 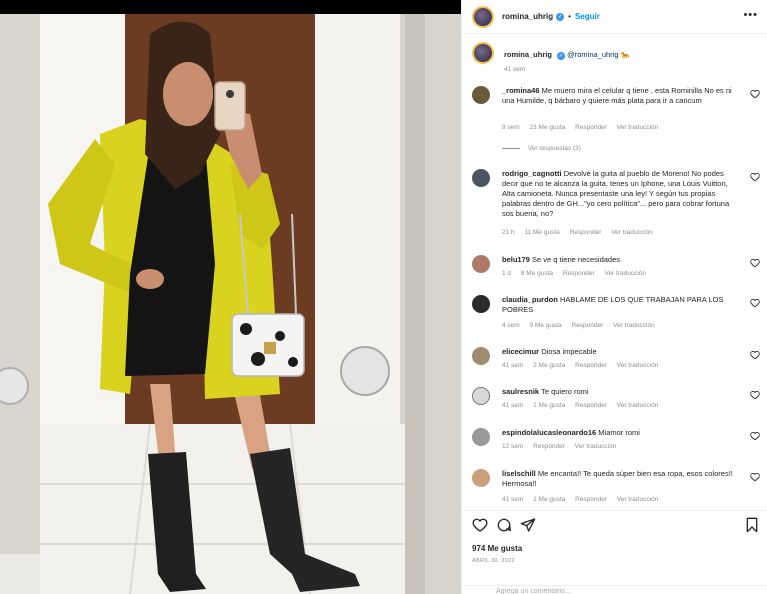 What do you see at coordinates (537, 273) in the screenshot?
I see `comment-likes: 8 Me gusta` at bounding box center [537, 273].